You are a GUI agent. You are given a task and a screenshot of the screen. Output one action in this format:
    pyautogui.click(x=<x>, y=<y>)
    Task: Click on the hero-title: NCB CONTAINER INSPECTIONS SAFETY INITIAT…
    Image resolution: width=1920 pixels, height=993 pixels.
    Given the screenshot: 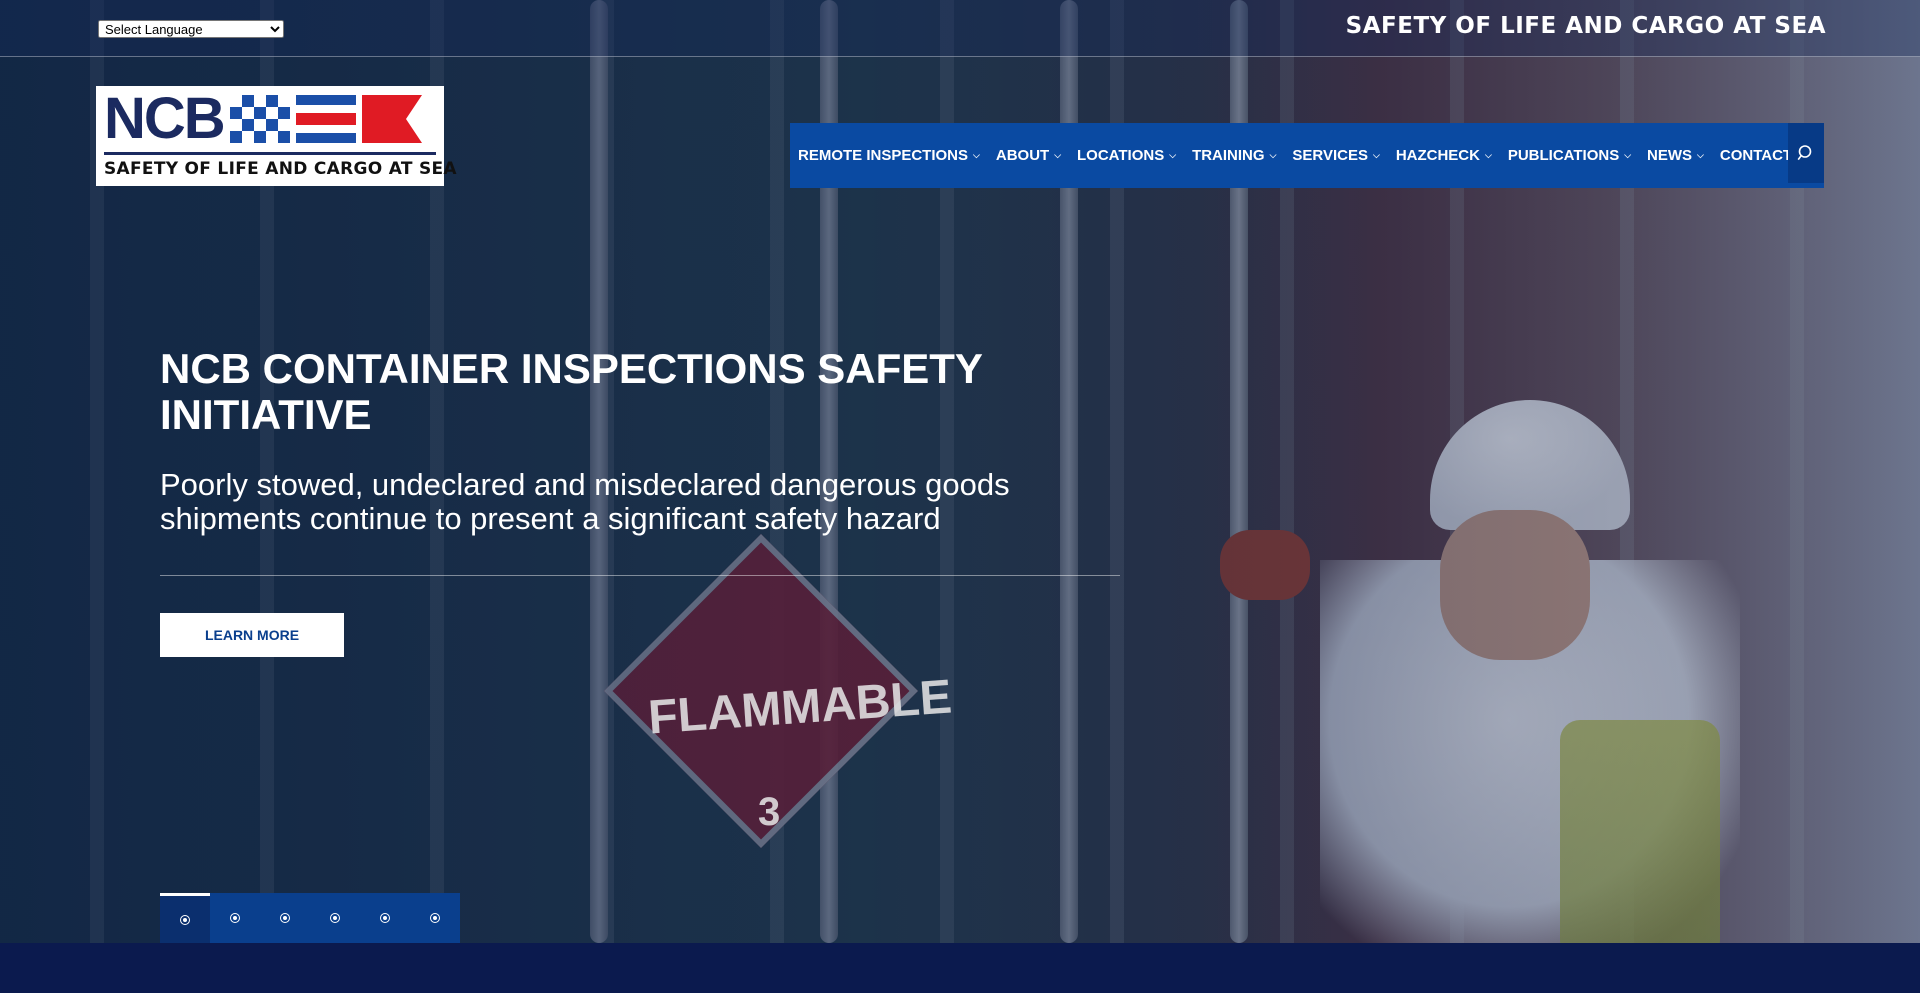 What is the action you would take?
    pyautogui.click(x=571, y=391)
    